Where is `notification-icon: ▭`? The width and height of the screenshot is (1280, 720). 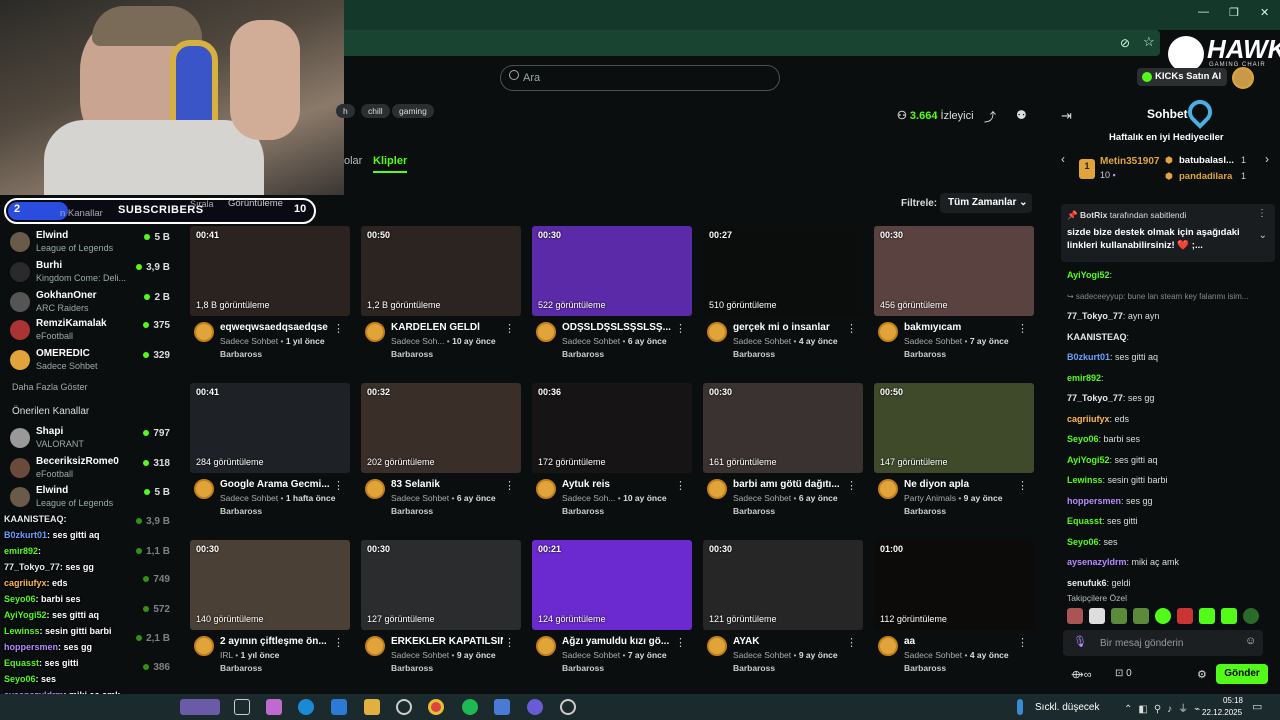 notification-icon: ▭ is located at coordinates (1257, 706).